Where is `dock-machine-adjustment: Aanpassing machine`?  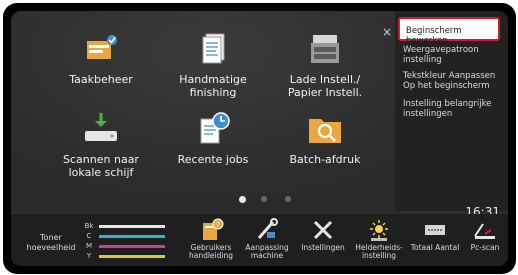 dock-machine-adjustment: Aanpassing machine is located at coordinates (267, 239).